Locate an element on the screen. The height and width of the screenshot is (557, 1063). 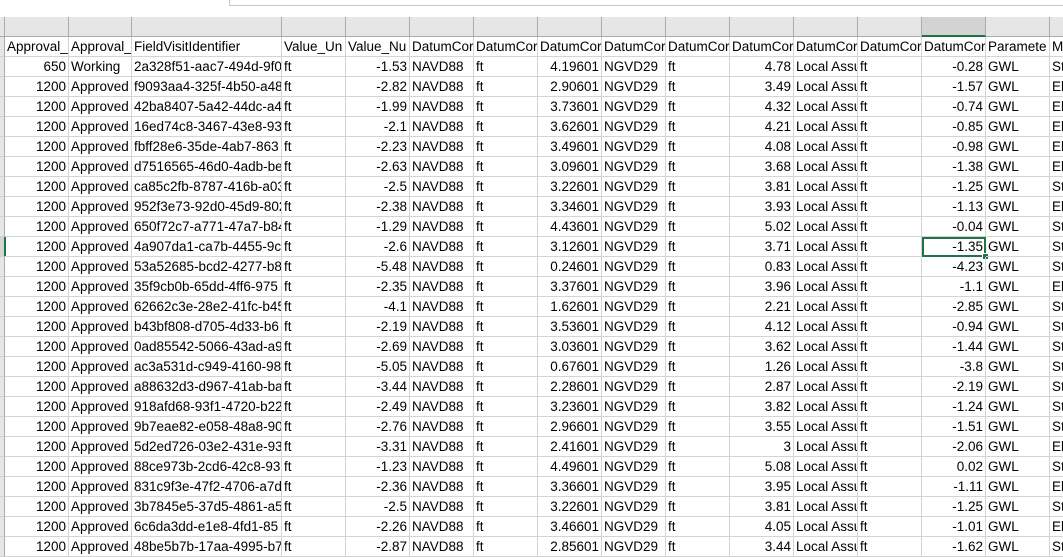
formula-bar is located at coordinates (646, 3).